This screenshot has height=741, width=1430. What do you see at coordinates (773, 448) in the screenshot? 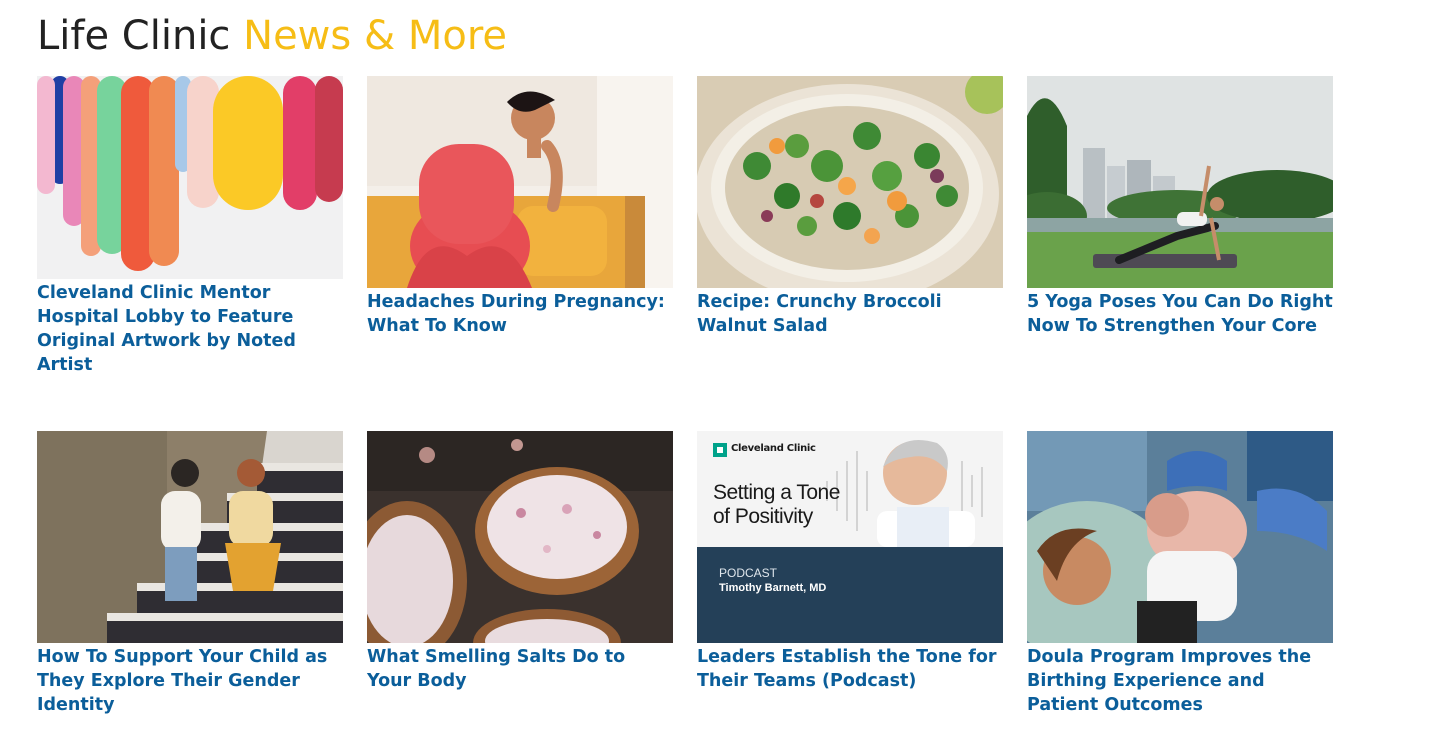
I see `podcast-brand: Cleveland Clinic` at bounding box center [773, 448].